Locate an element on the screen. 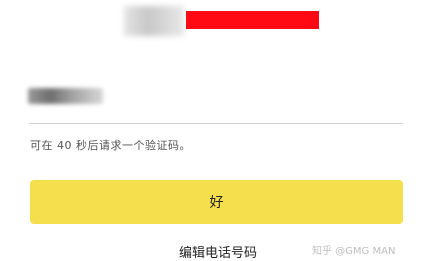  redacted-phone-number-blur is located at coordinates (154, 21).